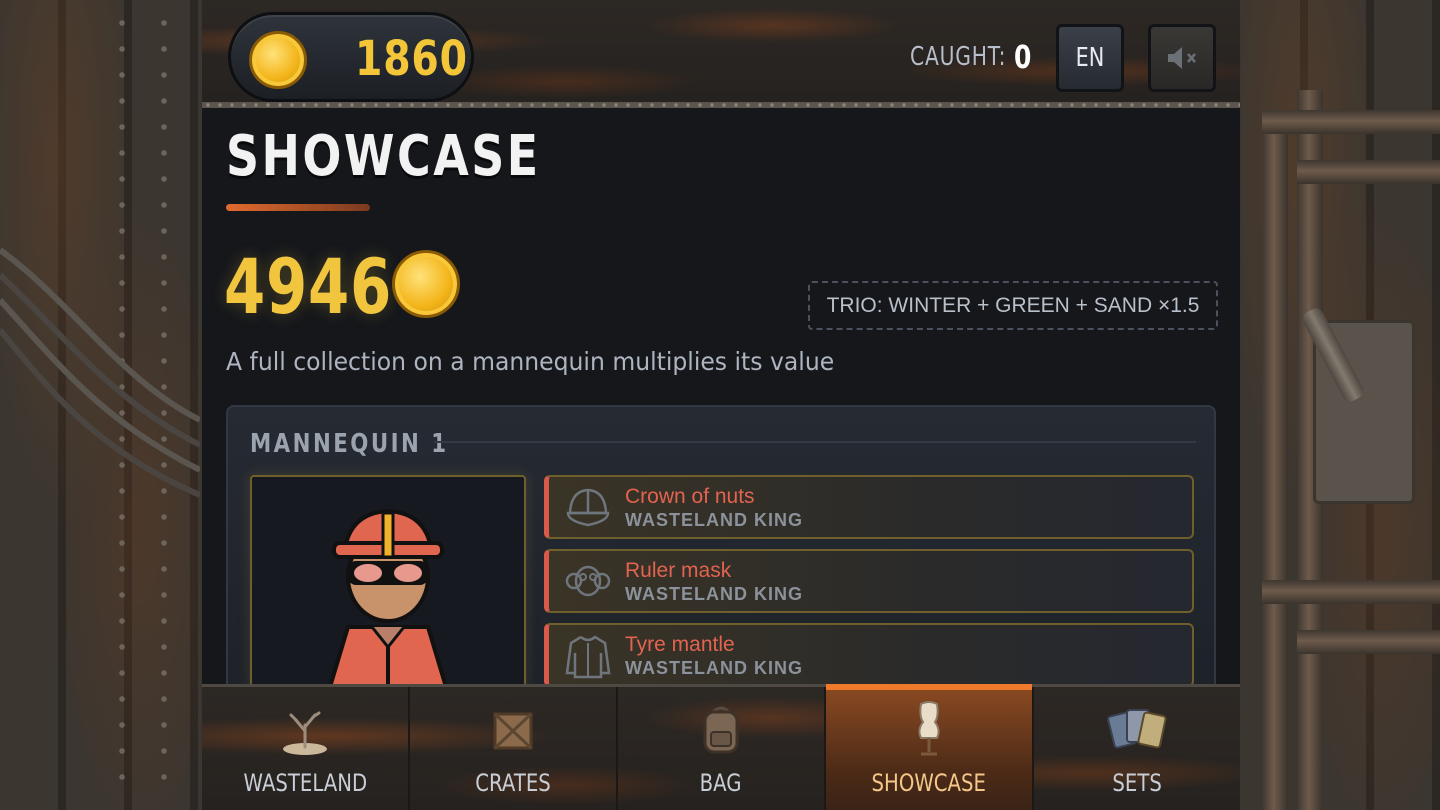 This screenshot has width=1440, height=810. I want to click on caught-label: CAUGHT:, so click(958, 57).